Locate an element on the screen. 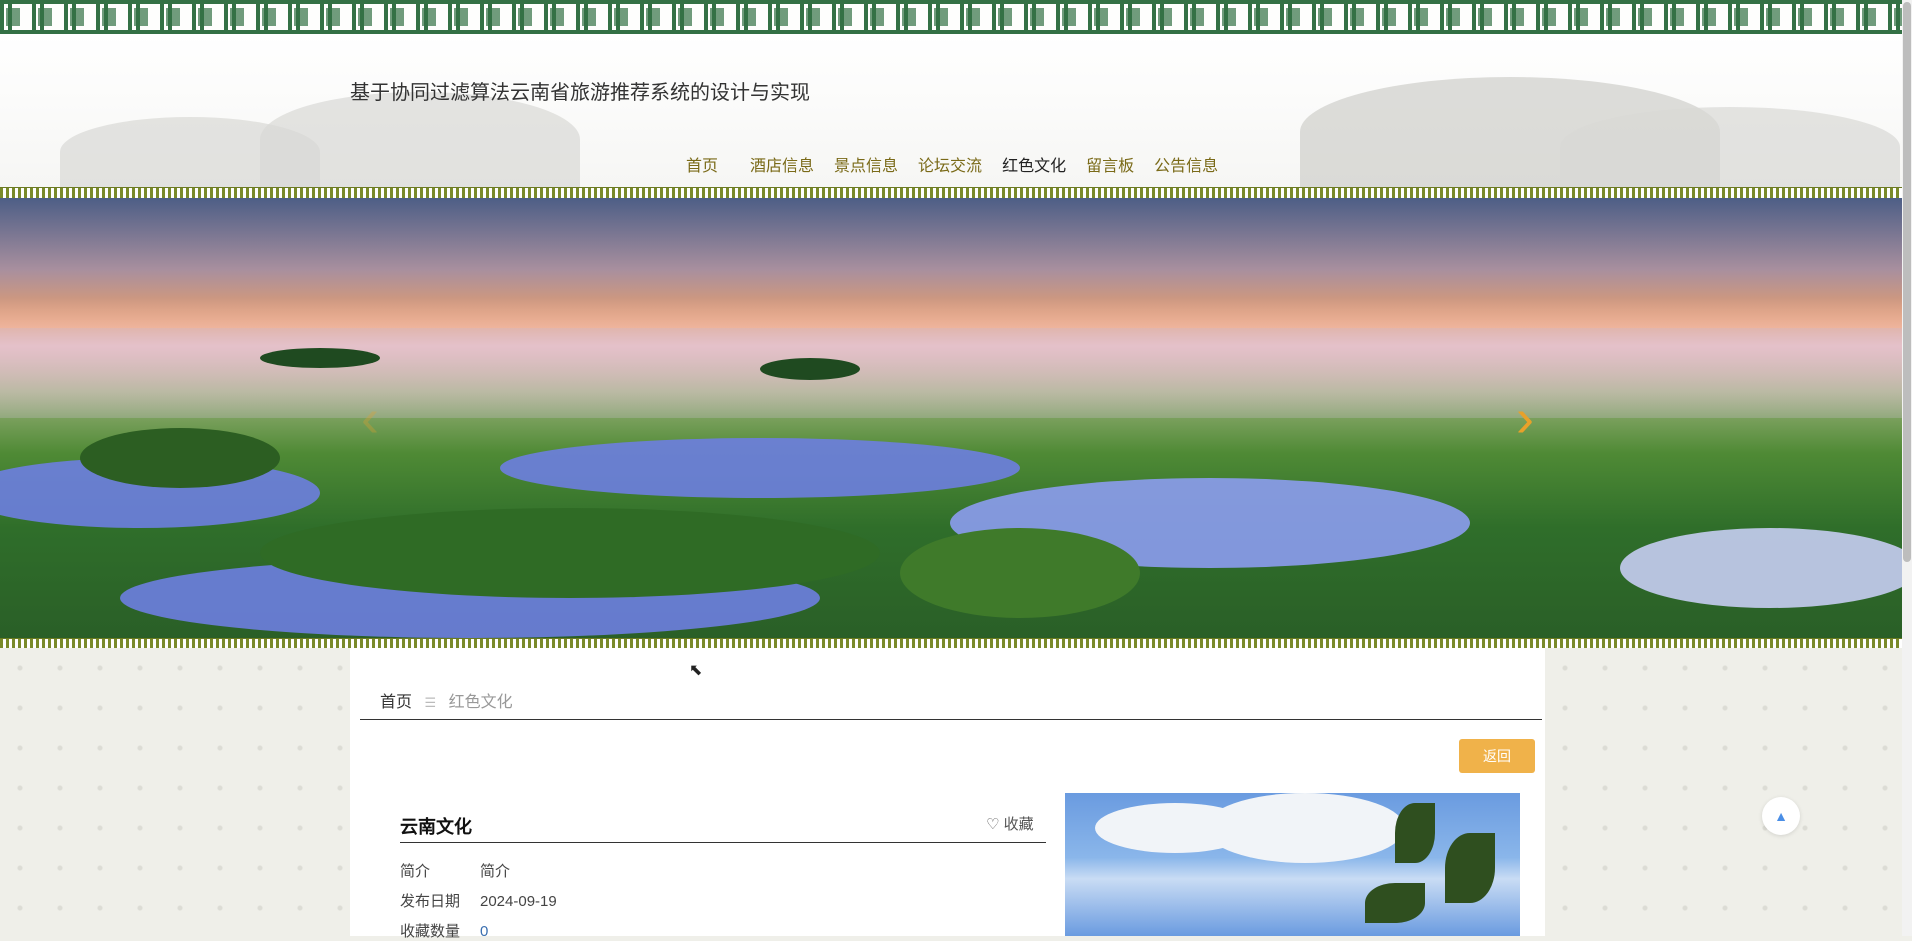 This screenshot has height=941, width=1912. detail-key: 简介 is located at coordinates (415, 871).